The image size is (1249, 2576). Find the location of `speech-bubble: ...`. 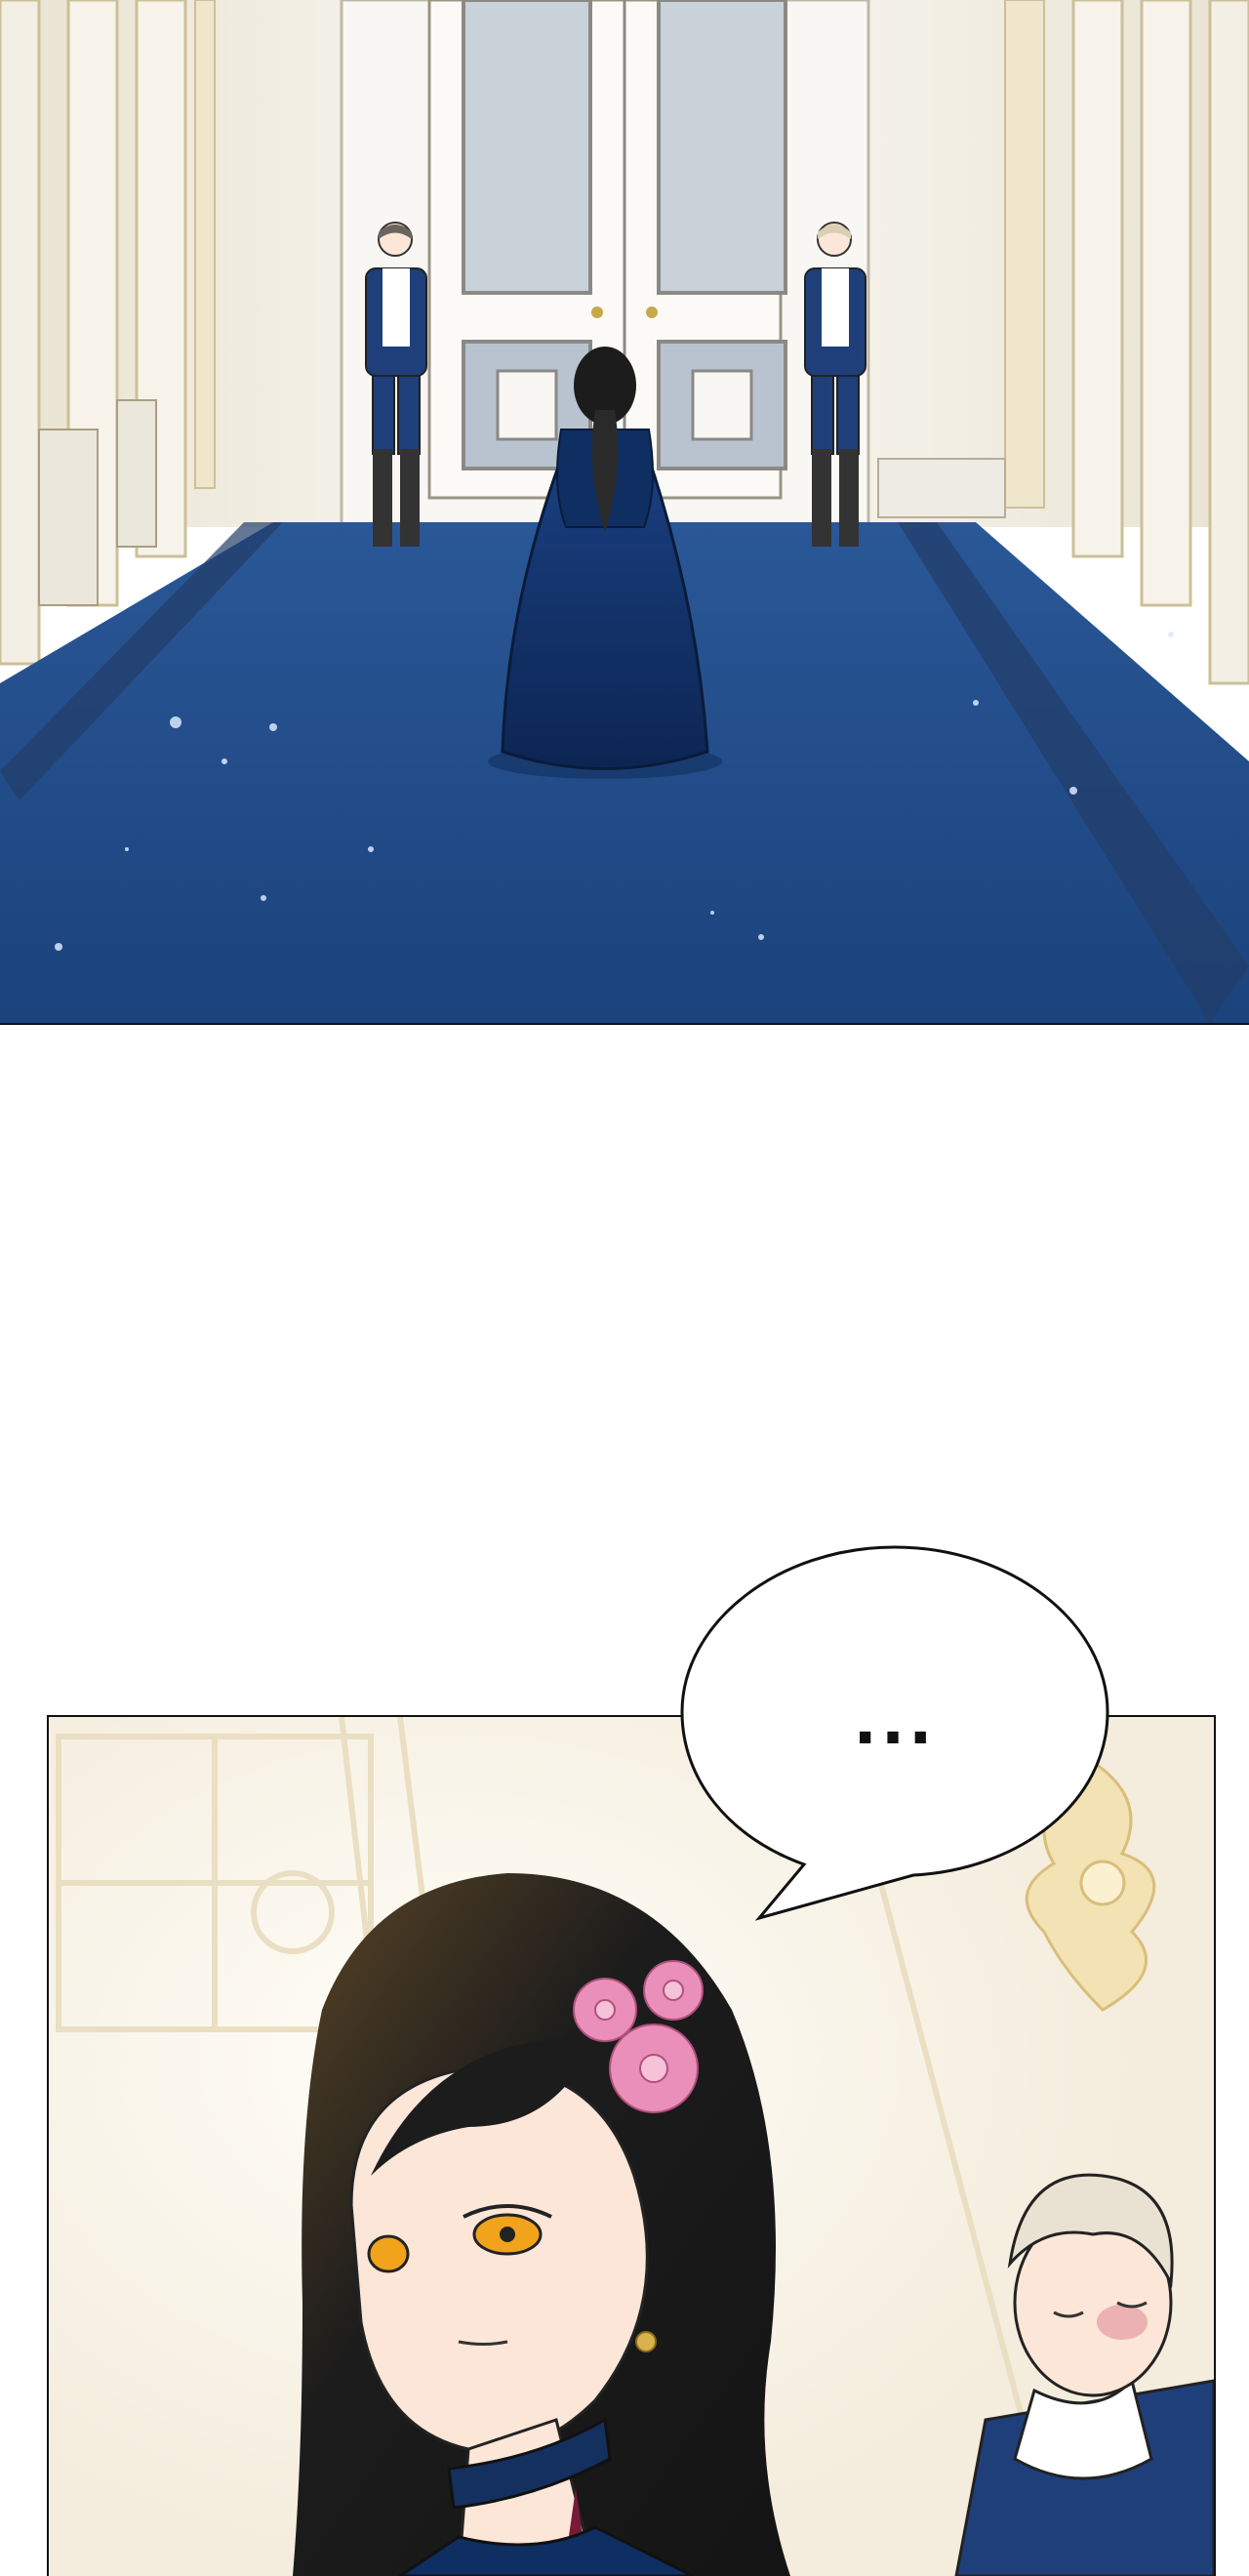

speech-bubble: ... is located at coordinates (894, 1732).